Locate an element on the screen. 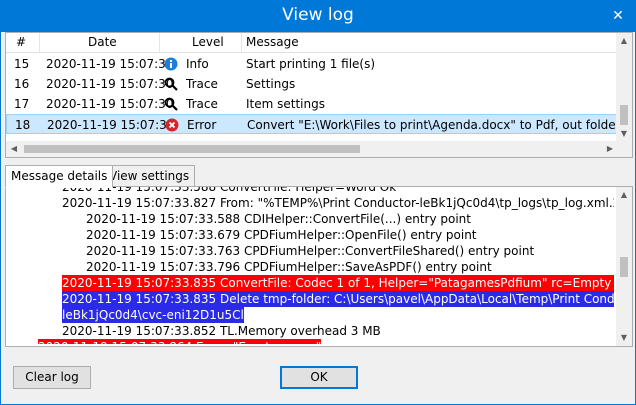 This screenshot has height=405, width=636. grid-vertical-scrollbar: ▲ ▼ is located at coordinates (624, 87).